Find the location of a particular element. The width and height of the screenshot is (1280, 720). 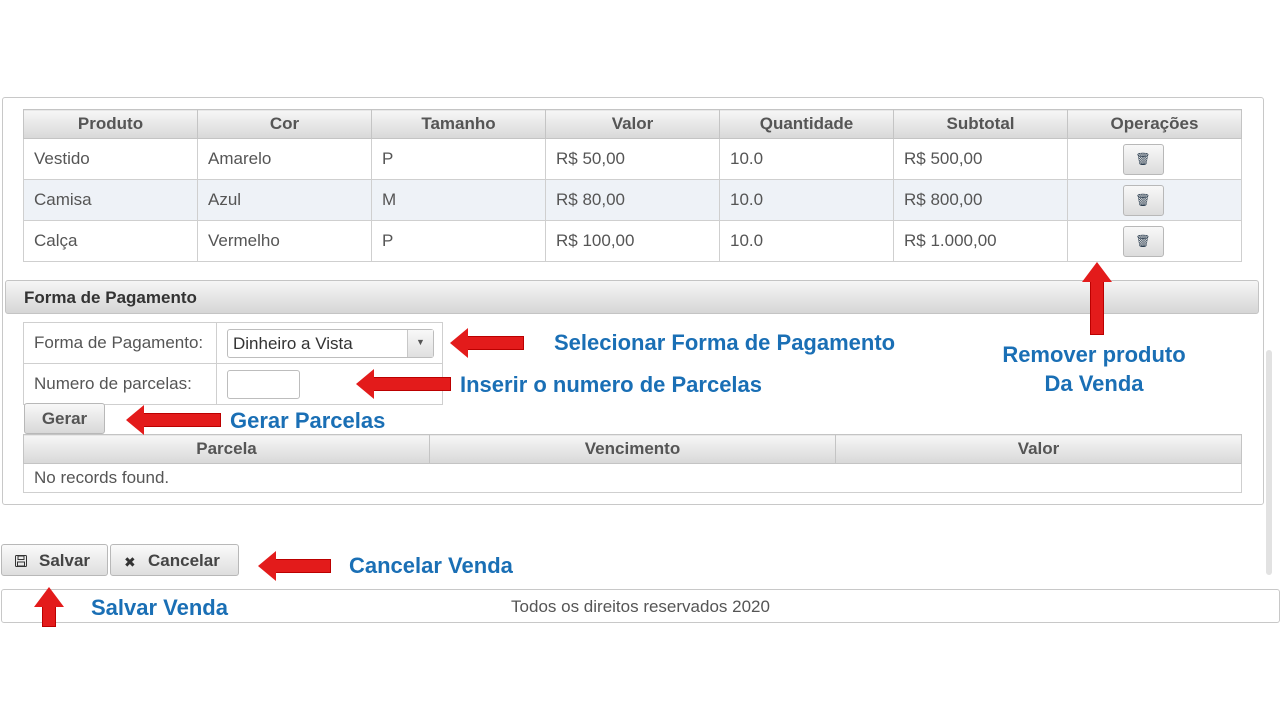

arrow-remove-product is located at coordinates (1097, 298).